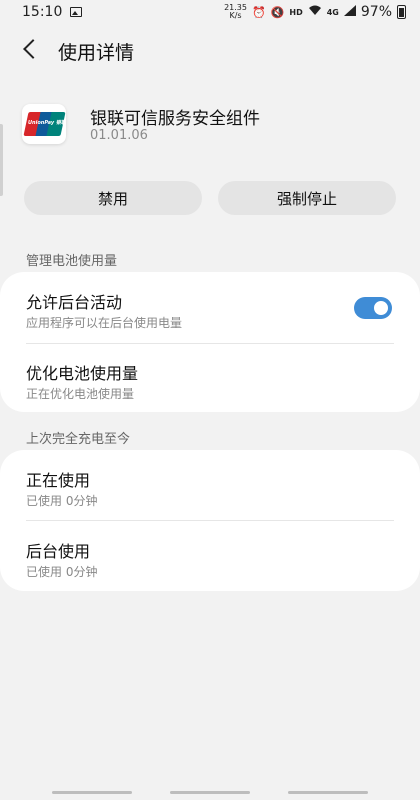 This screenshot has width=420, height=800. I want to click on gallery-icon, so click(76, 12).